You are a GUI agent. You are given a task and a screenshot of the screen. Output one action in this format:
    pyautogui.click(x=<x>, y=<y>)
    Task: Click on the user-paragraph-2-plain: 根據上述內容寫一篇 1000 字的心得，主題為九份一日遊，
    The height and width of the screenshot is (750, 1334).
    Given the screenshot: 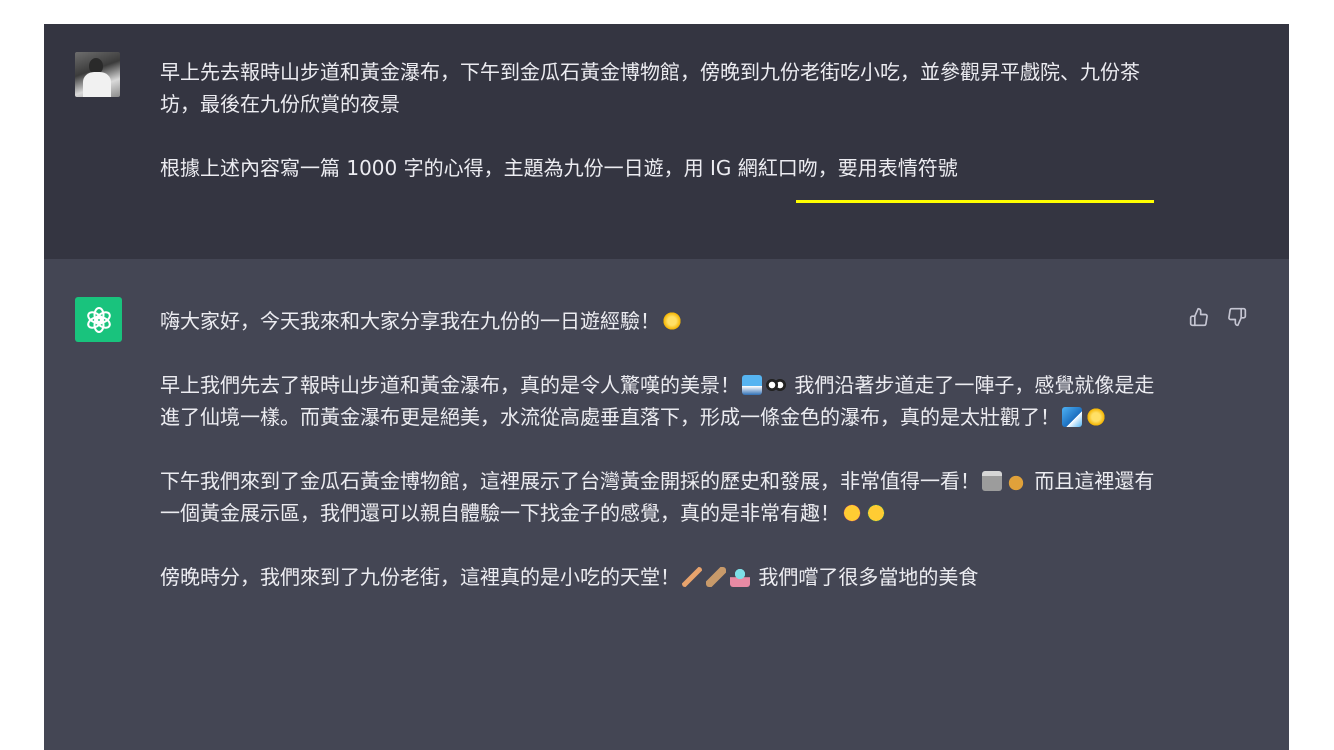 What is the action you would take?
    pyautogui.click(x=422, y=168)
    